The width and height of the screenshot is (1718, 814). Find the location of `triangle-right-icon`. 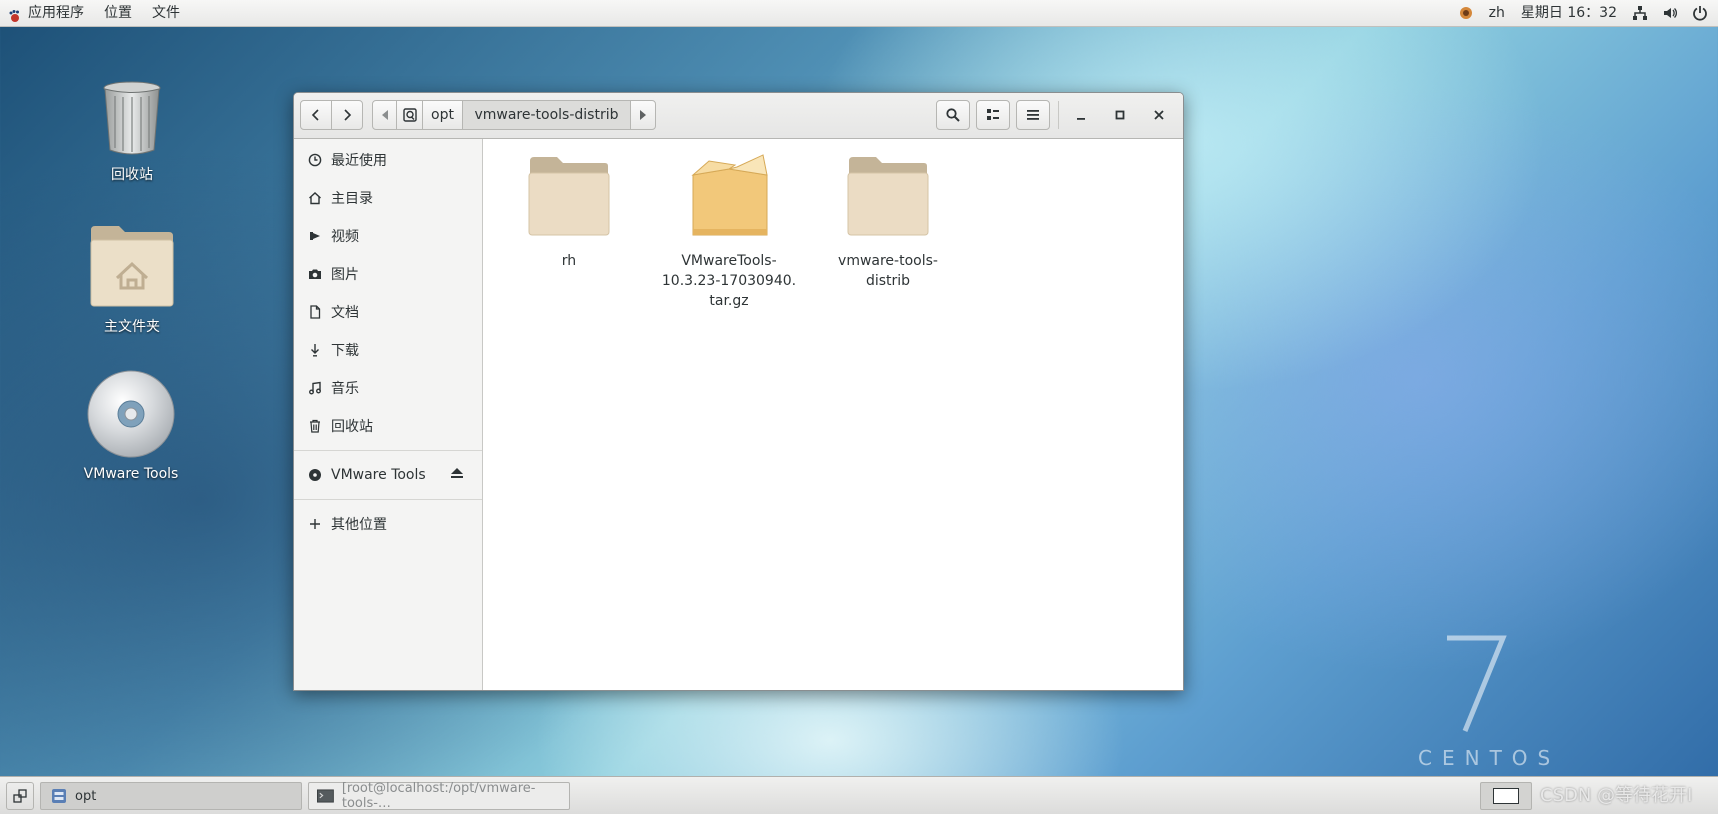

triangle-right-icon is located at coordinates (643, 115).